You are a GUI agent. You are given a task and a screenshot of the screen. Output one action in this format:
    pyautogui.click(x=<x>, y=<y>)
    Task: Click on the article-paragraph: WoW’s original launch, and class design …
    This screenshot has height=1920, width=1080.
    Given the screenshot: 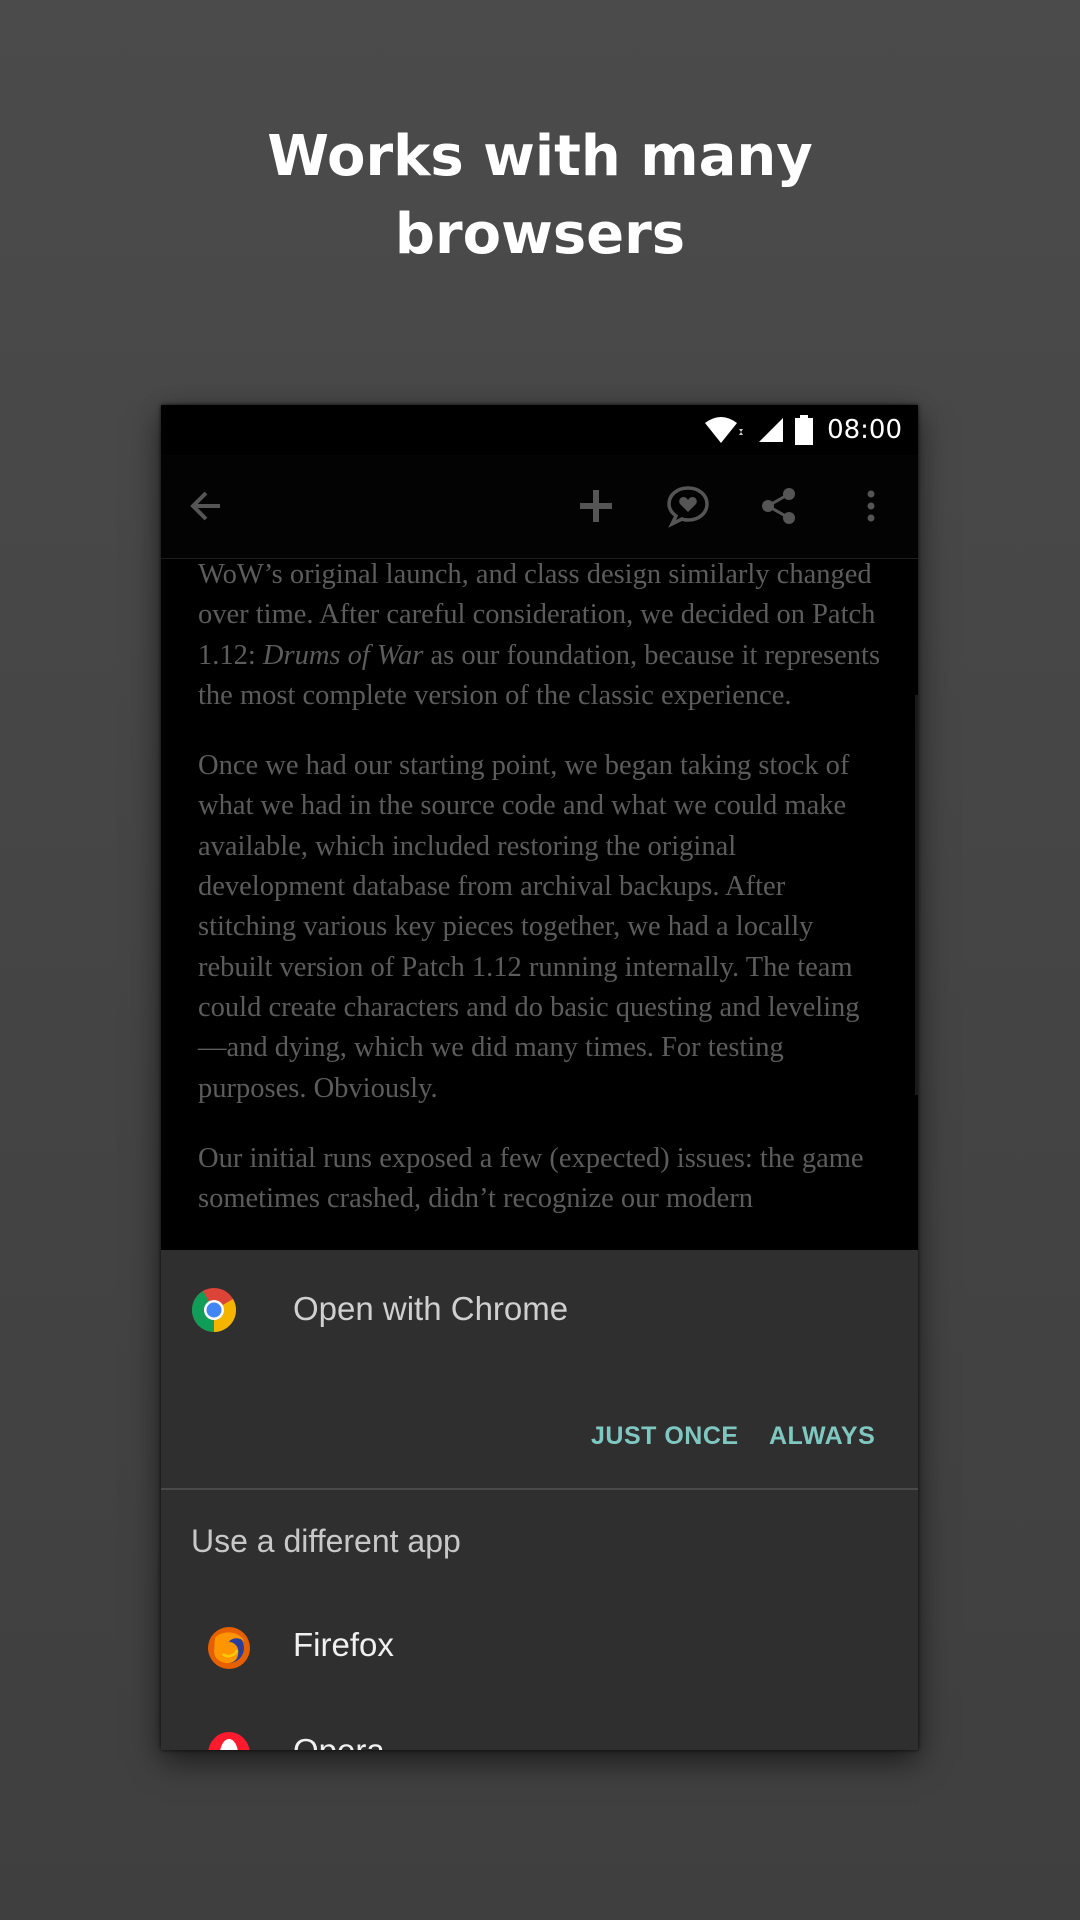 What is the action you would take?
    pyautogui.click(x=539, y=635)
    